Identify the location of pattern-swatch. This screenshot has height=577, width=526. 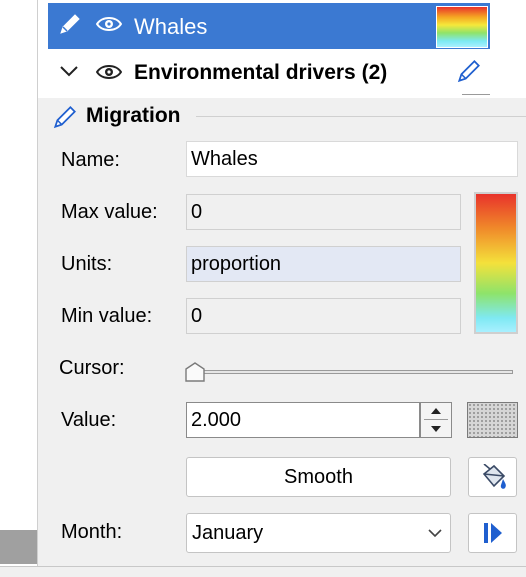
(492, 420).